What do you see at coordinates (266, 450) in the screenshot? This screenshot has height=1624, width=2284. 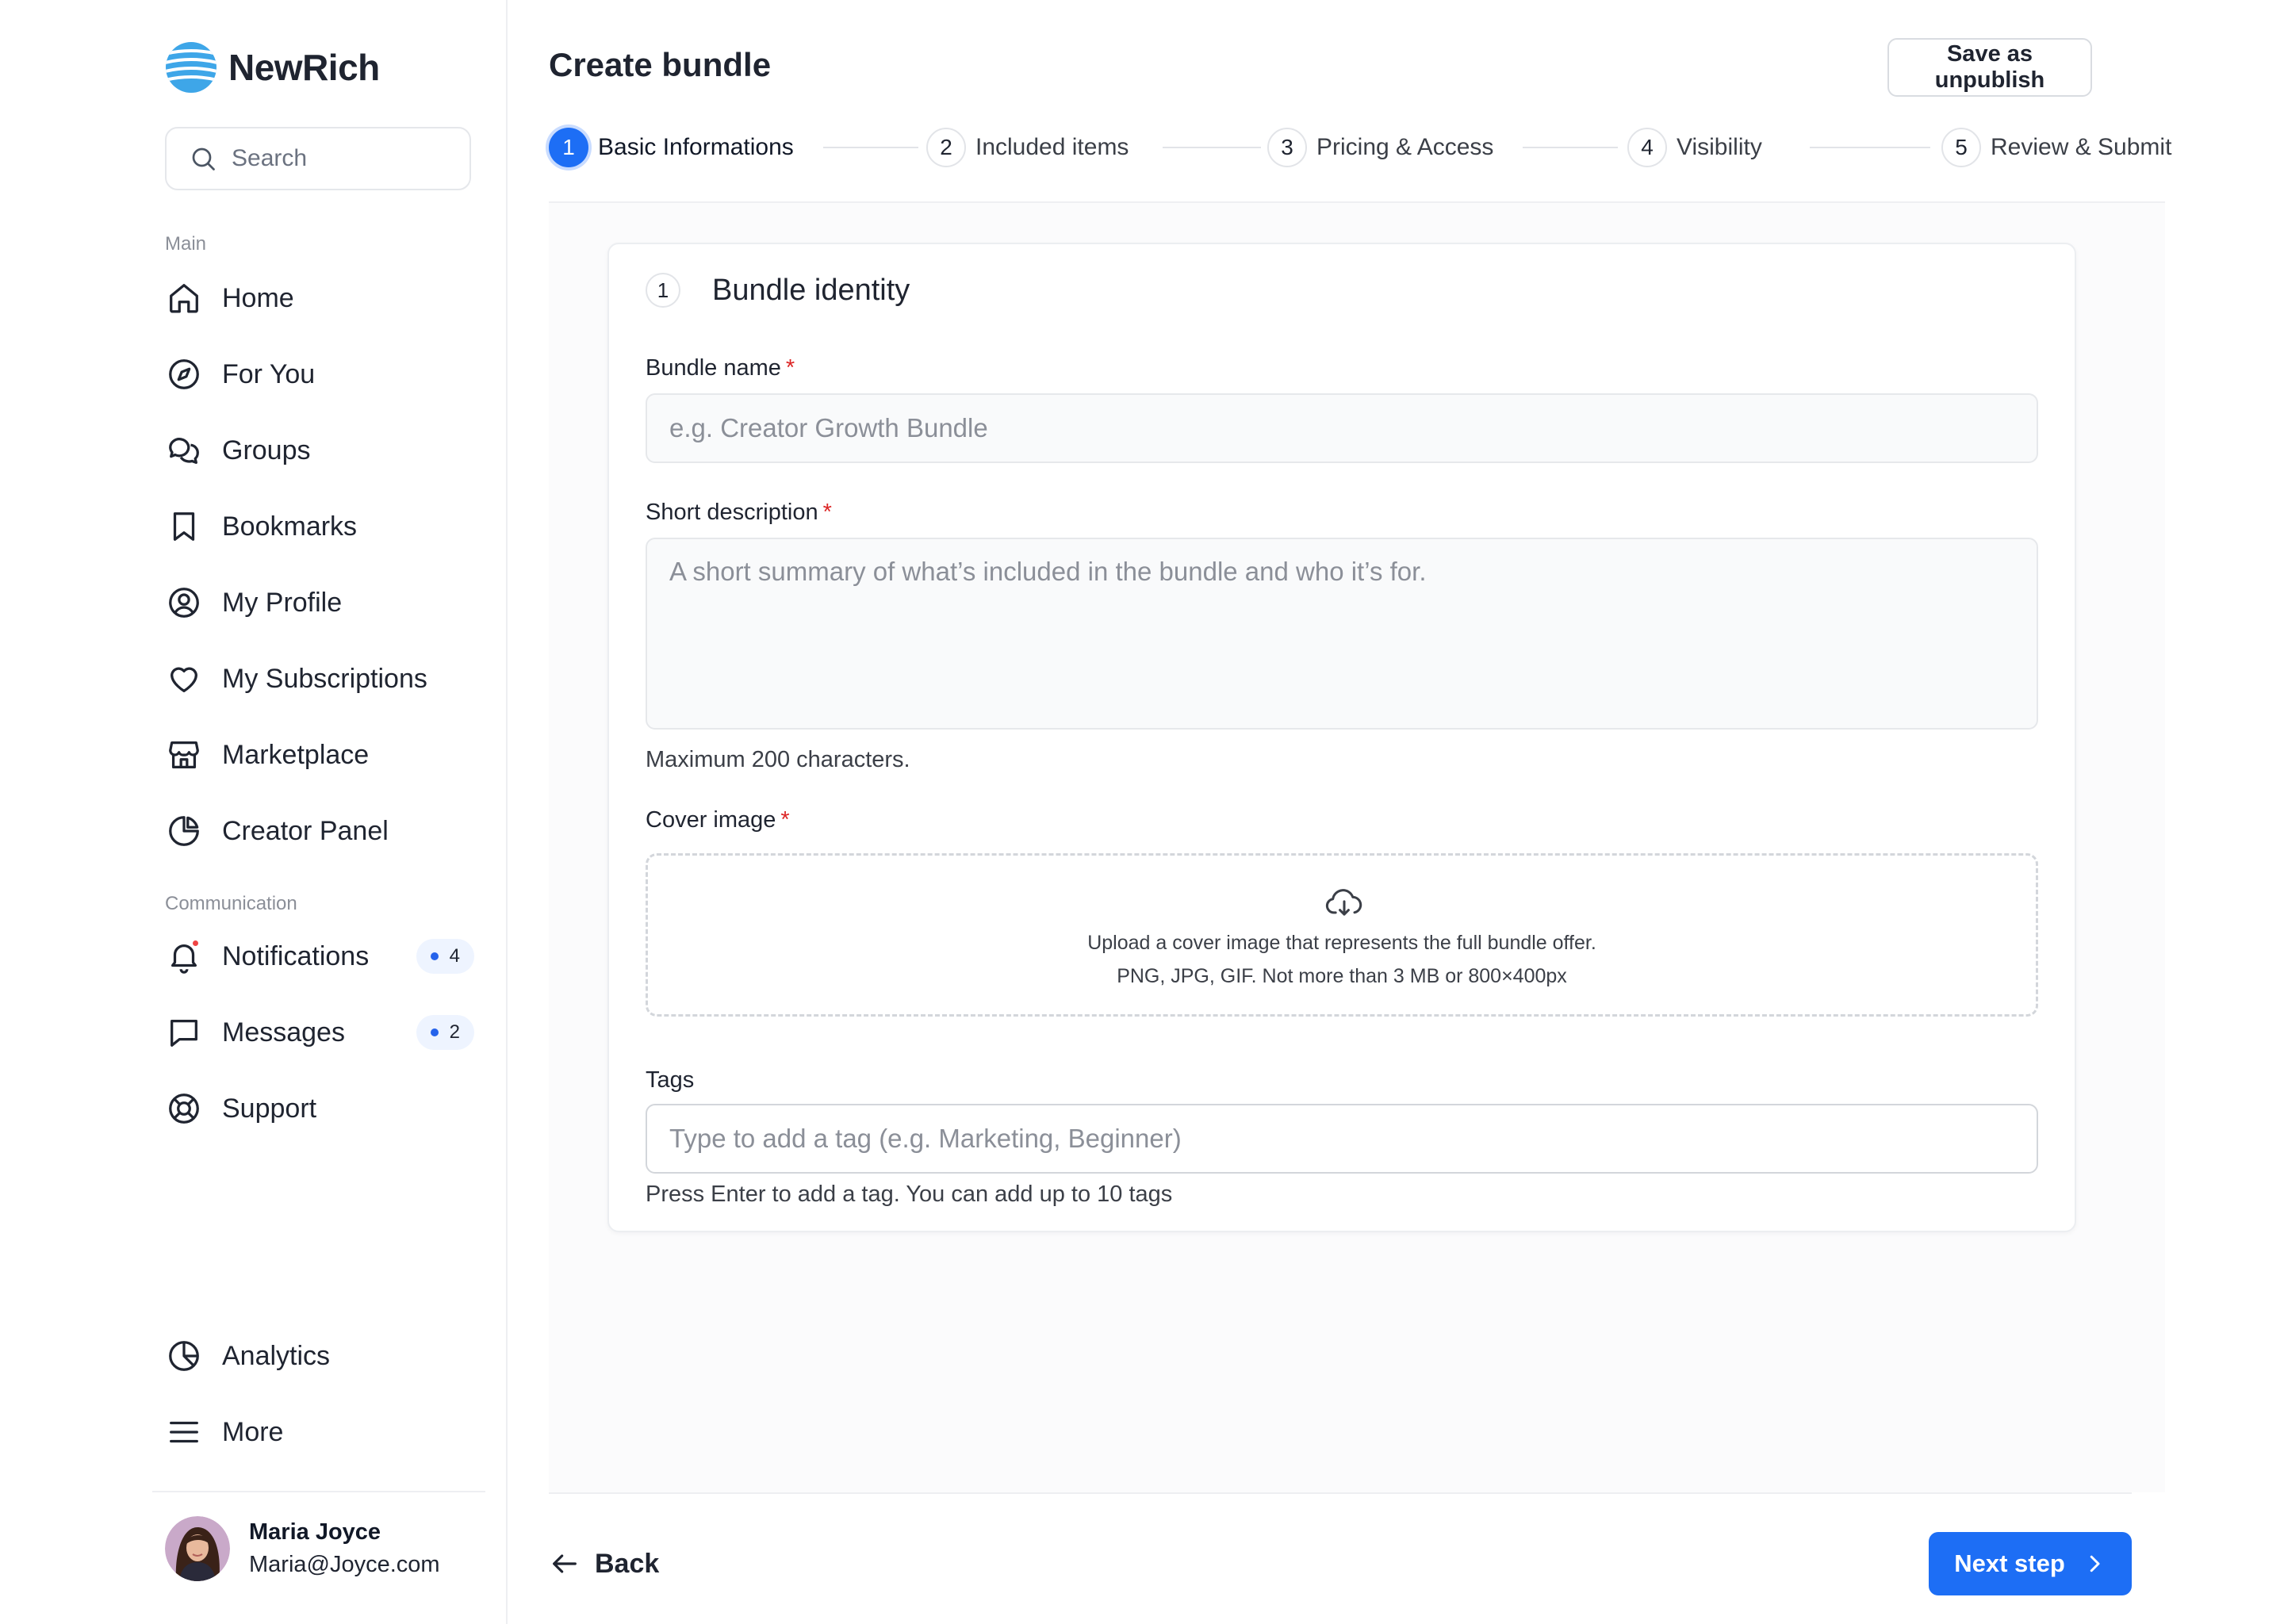 I see `sidebar-item-label: Groups` at bounding box center [266, 450].